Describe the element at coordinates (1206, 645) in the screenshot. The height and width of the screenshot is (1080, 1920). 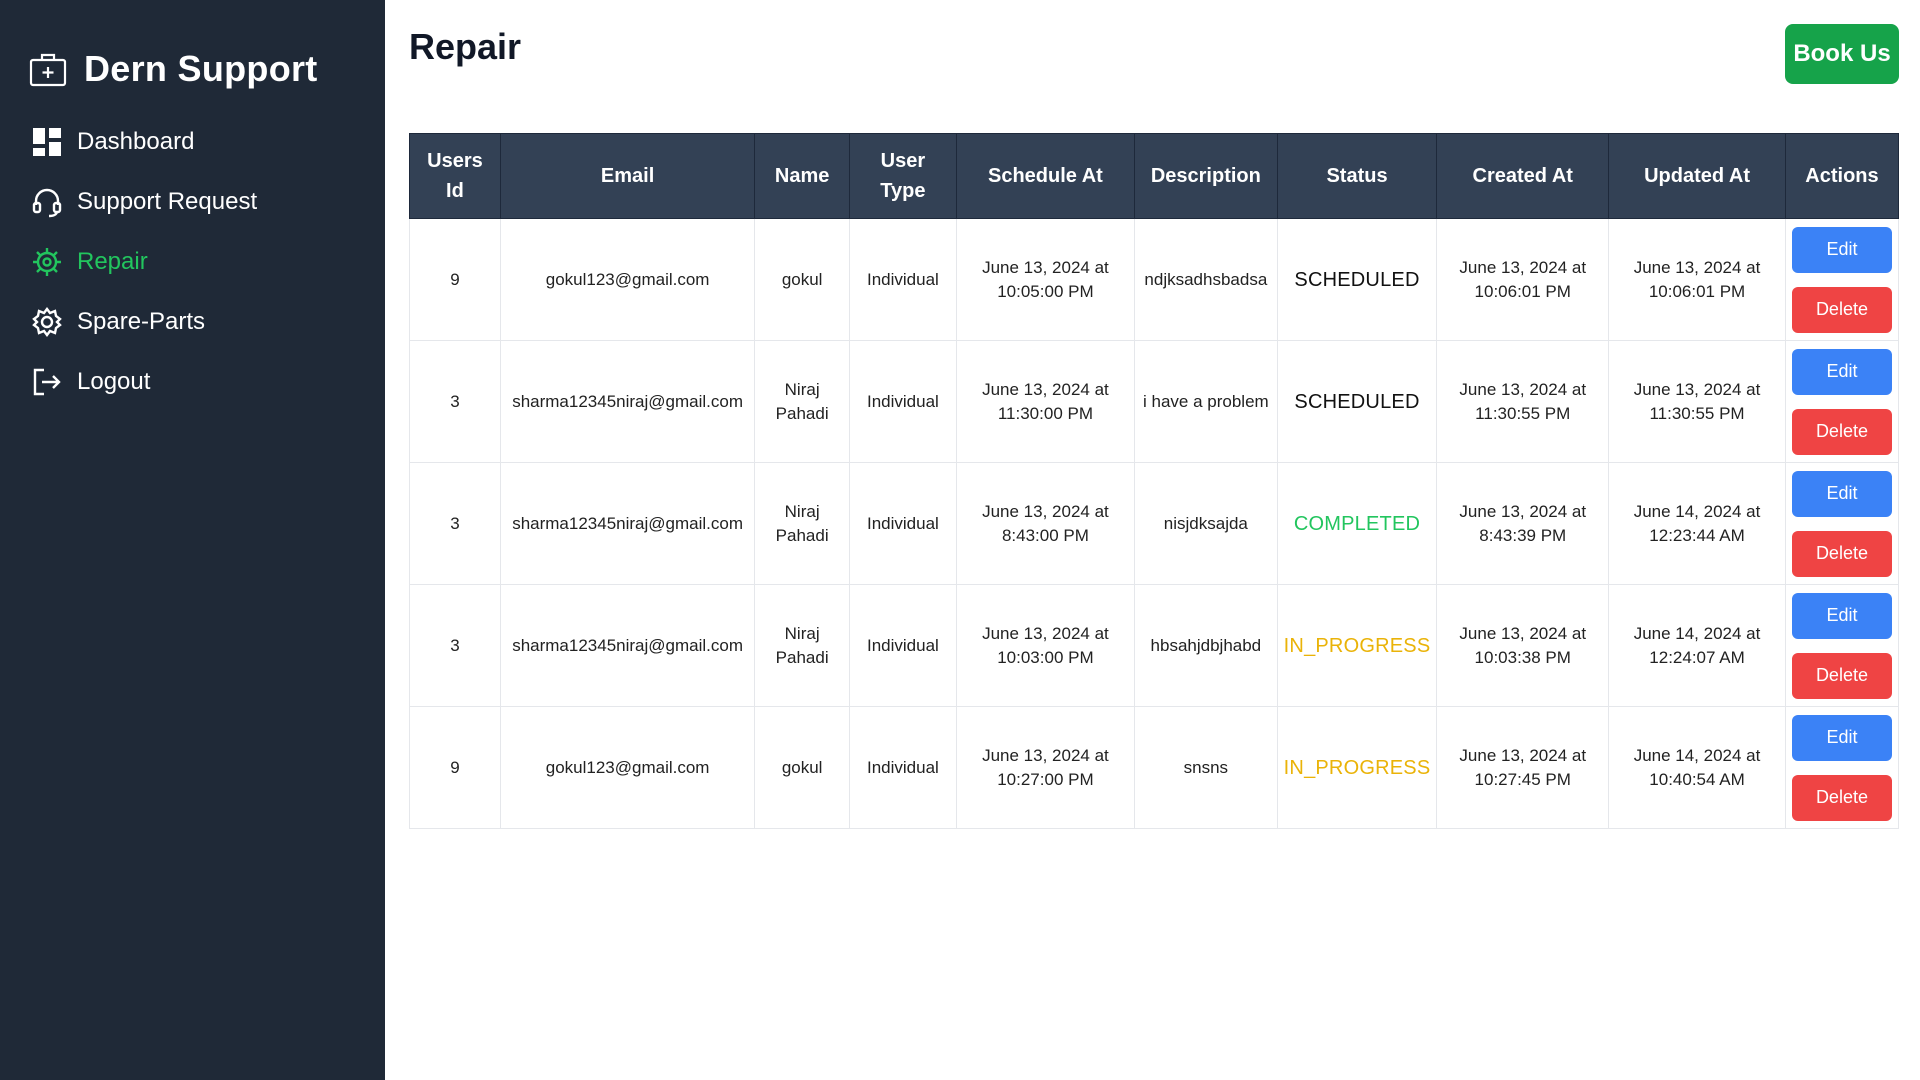
I see `cell-description: hbsahjdbjhabd` at that location.